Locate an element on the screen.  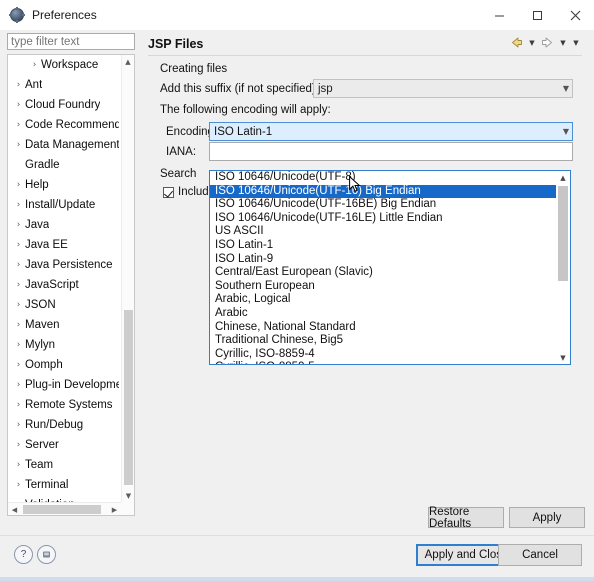
scroll-up-icon: ▲ is located at coordinates (128, 61).